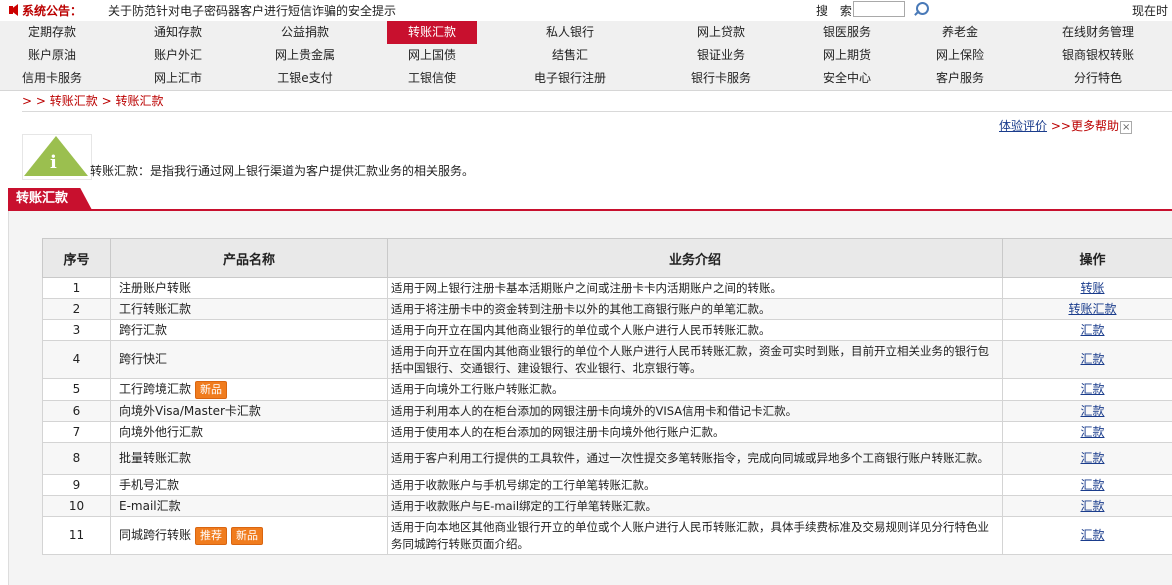  I want to click on speaker-icon-cone, so click(14, 10).